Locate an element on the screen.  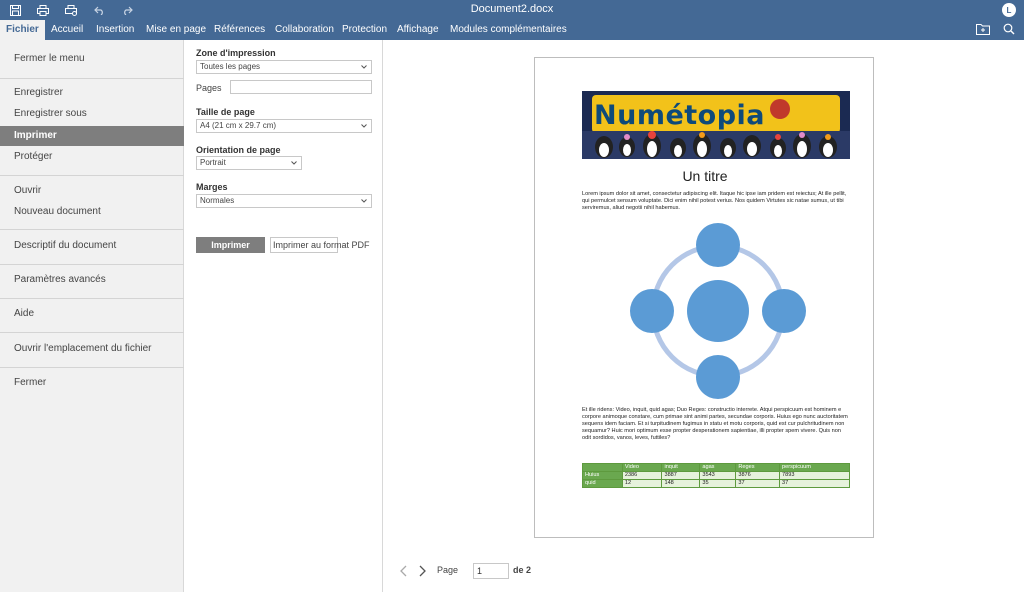
table-cell: 7893 is located at coordinates (814, 475).